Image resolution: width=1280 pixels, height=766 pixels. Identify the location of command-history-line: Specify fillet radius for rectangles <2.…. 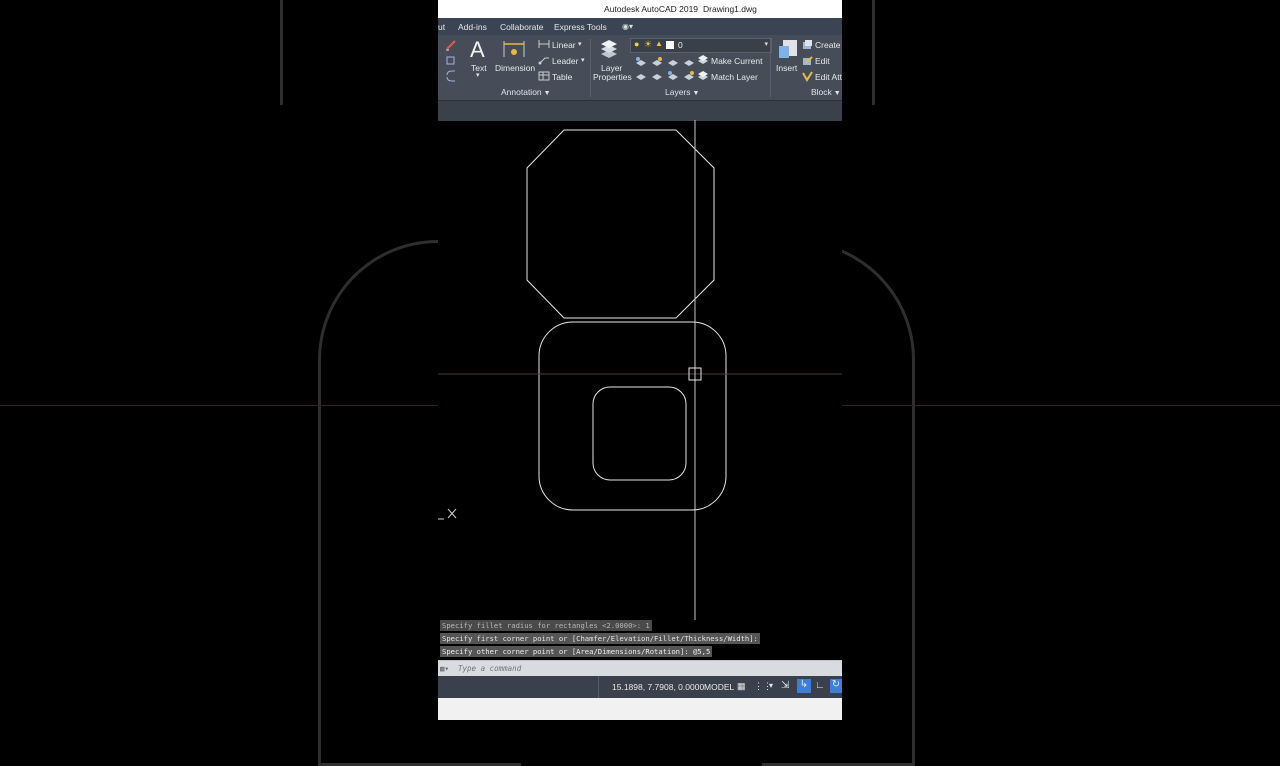
(546, 625).